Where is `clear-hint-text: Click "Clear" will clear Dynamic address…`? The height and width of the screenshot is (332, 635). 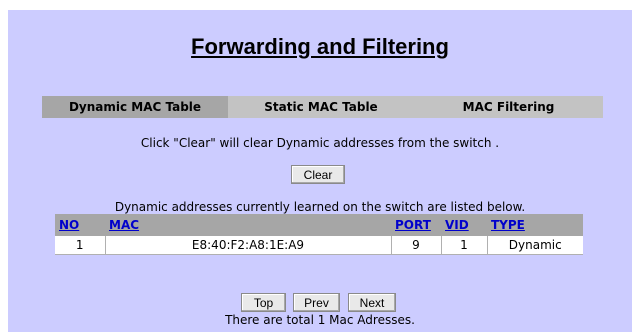 clear-hint-text: Click "Clear" will clear Dynamic address… is located at coordinates (320, 143).